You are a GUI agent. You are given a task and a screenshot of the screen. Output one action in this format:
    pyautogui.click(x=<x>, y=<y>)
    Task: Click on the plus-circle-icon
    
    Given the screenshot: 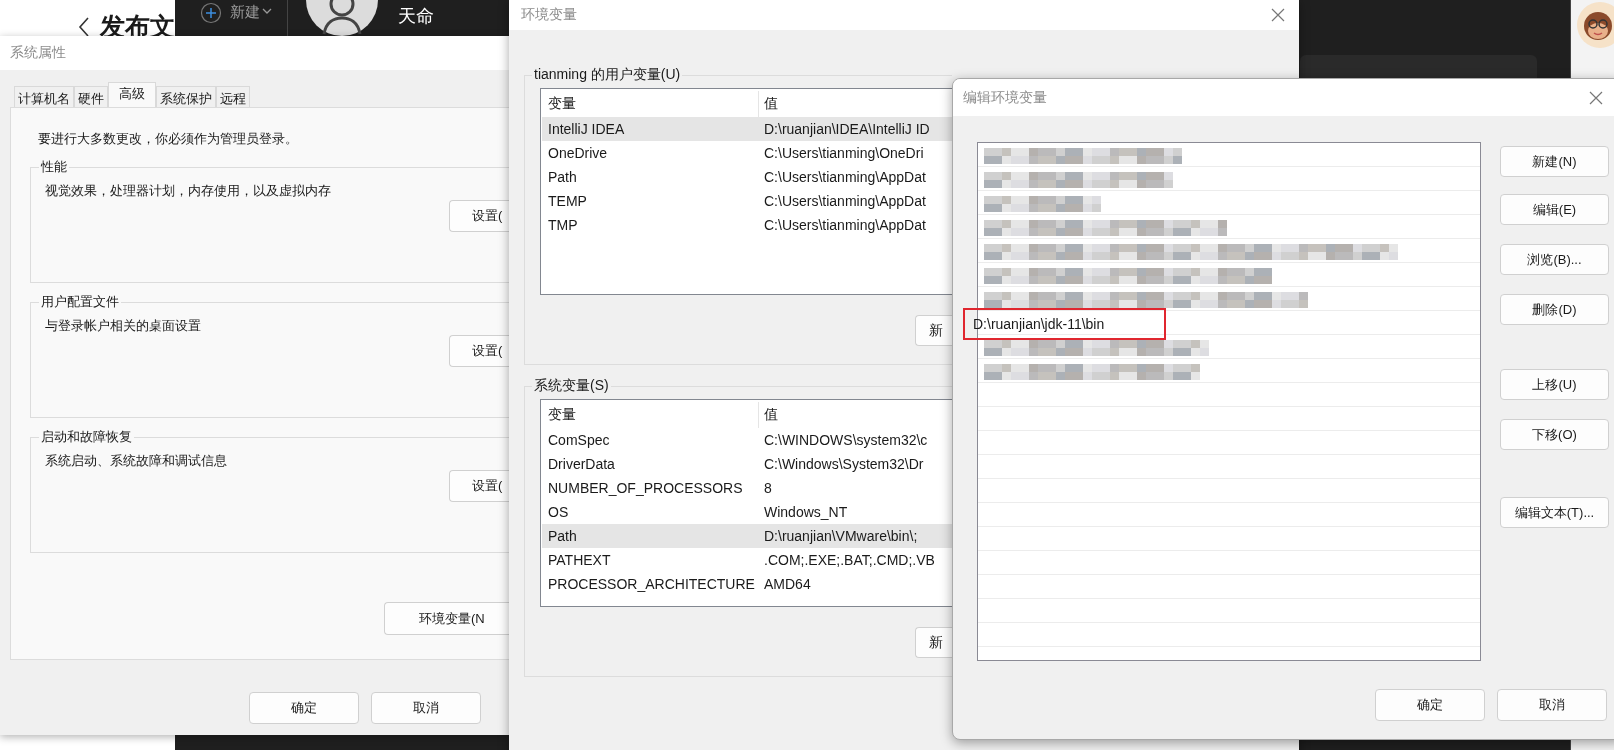 What is the action you would take?
    pyautogui.click(x=211, y=13)
    